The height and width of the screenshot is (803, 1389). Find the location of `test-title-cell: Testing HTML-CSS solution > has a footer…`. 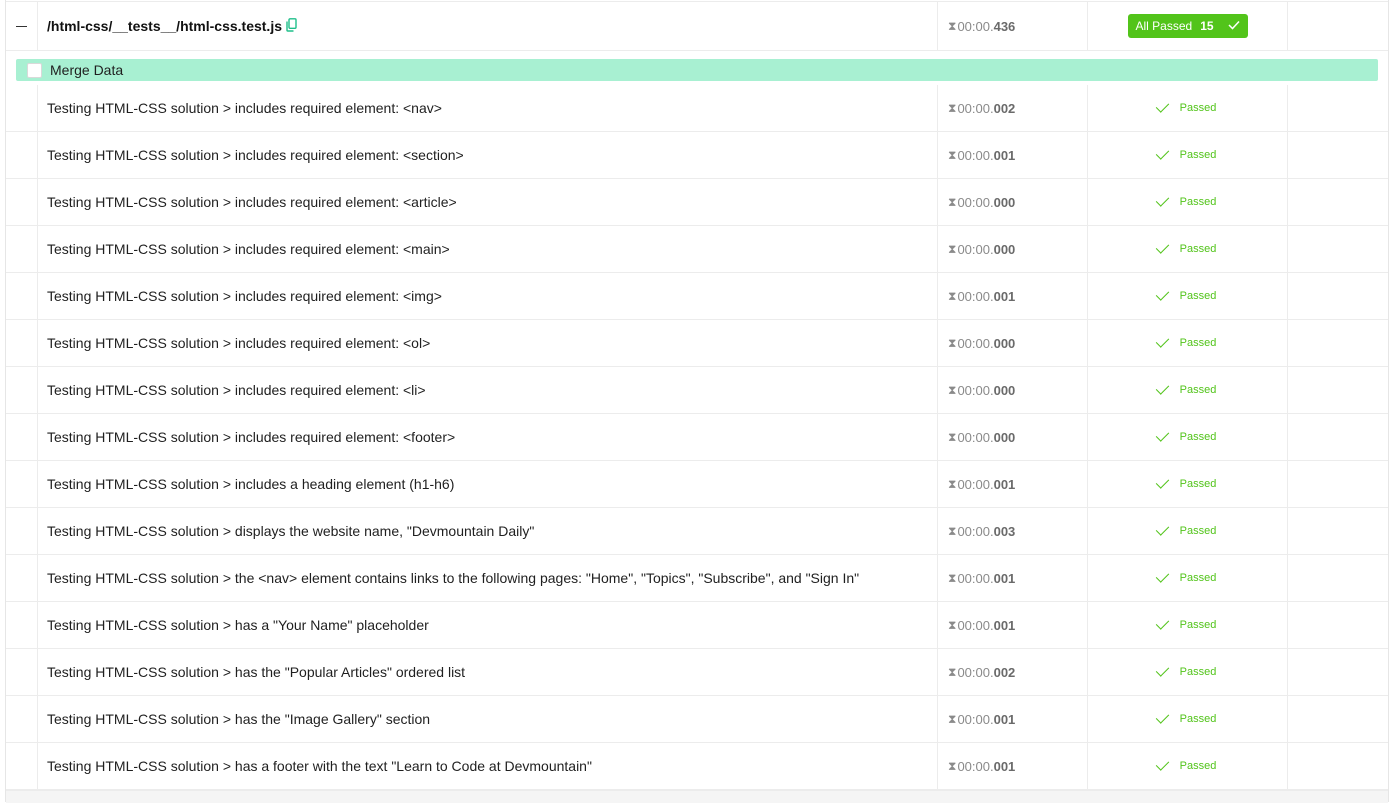

test-title-cell: Testing HTML-CSS solution > has a footer… is located at coordinates (488, 766).